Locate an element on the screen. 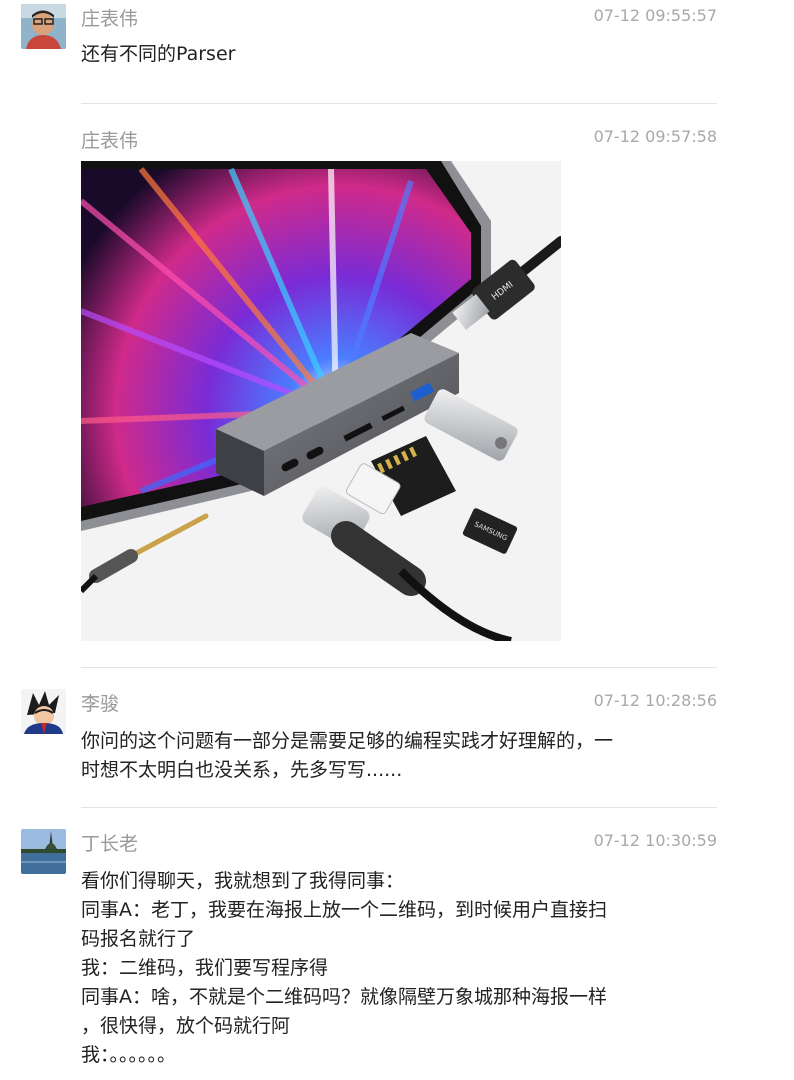 This screenshot has height=1080, width=794. sender-name: 丁长老 is located at coordinates (110, 844).